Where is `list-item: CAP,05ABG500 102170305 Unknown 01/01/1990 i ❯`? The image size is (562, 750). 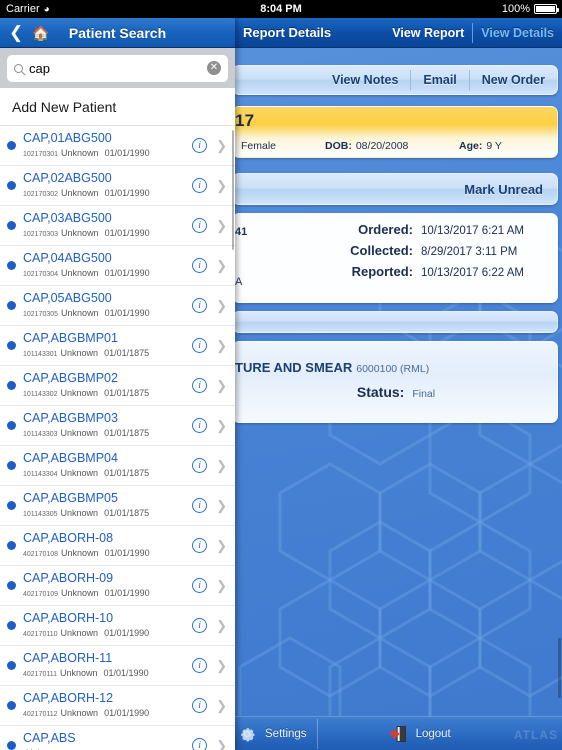
list-item: CAP,05ABG500 102170305 Unknown 01/01/1990 i ❯ is located at coordinates (117, 306).